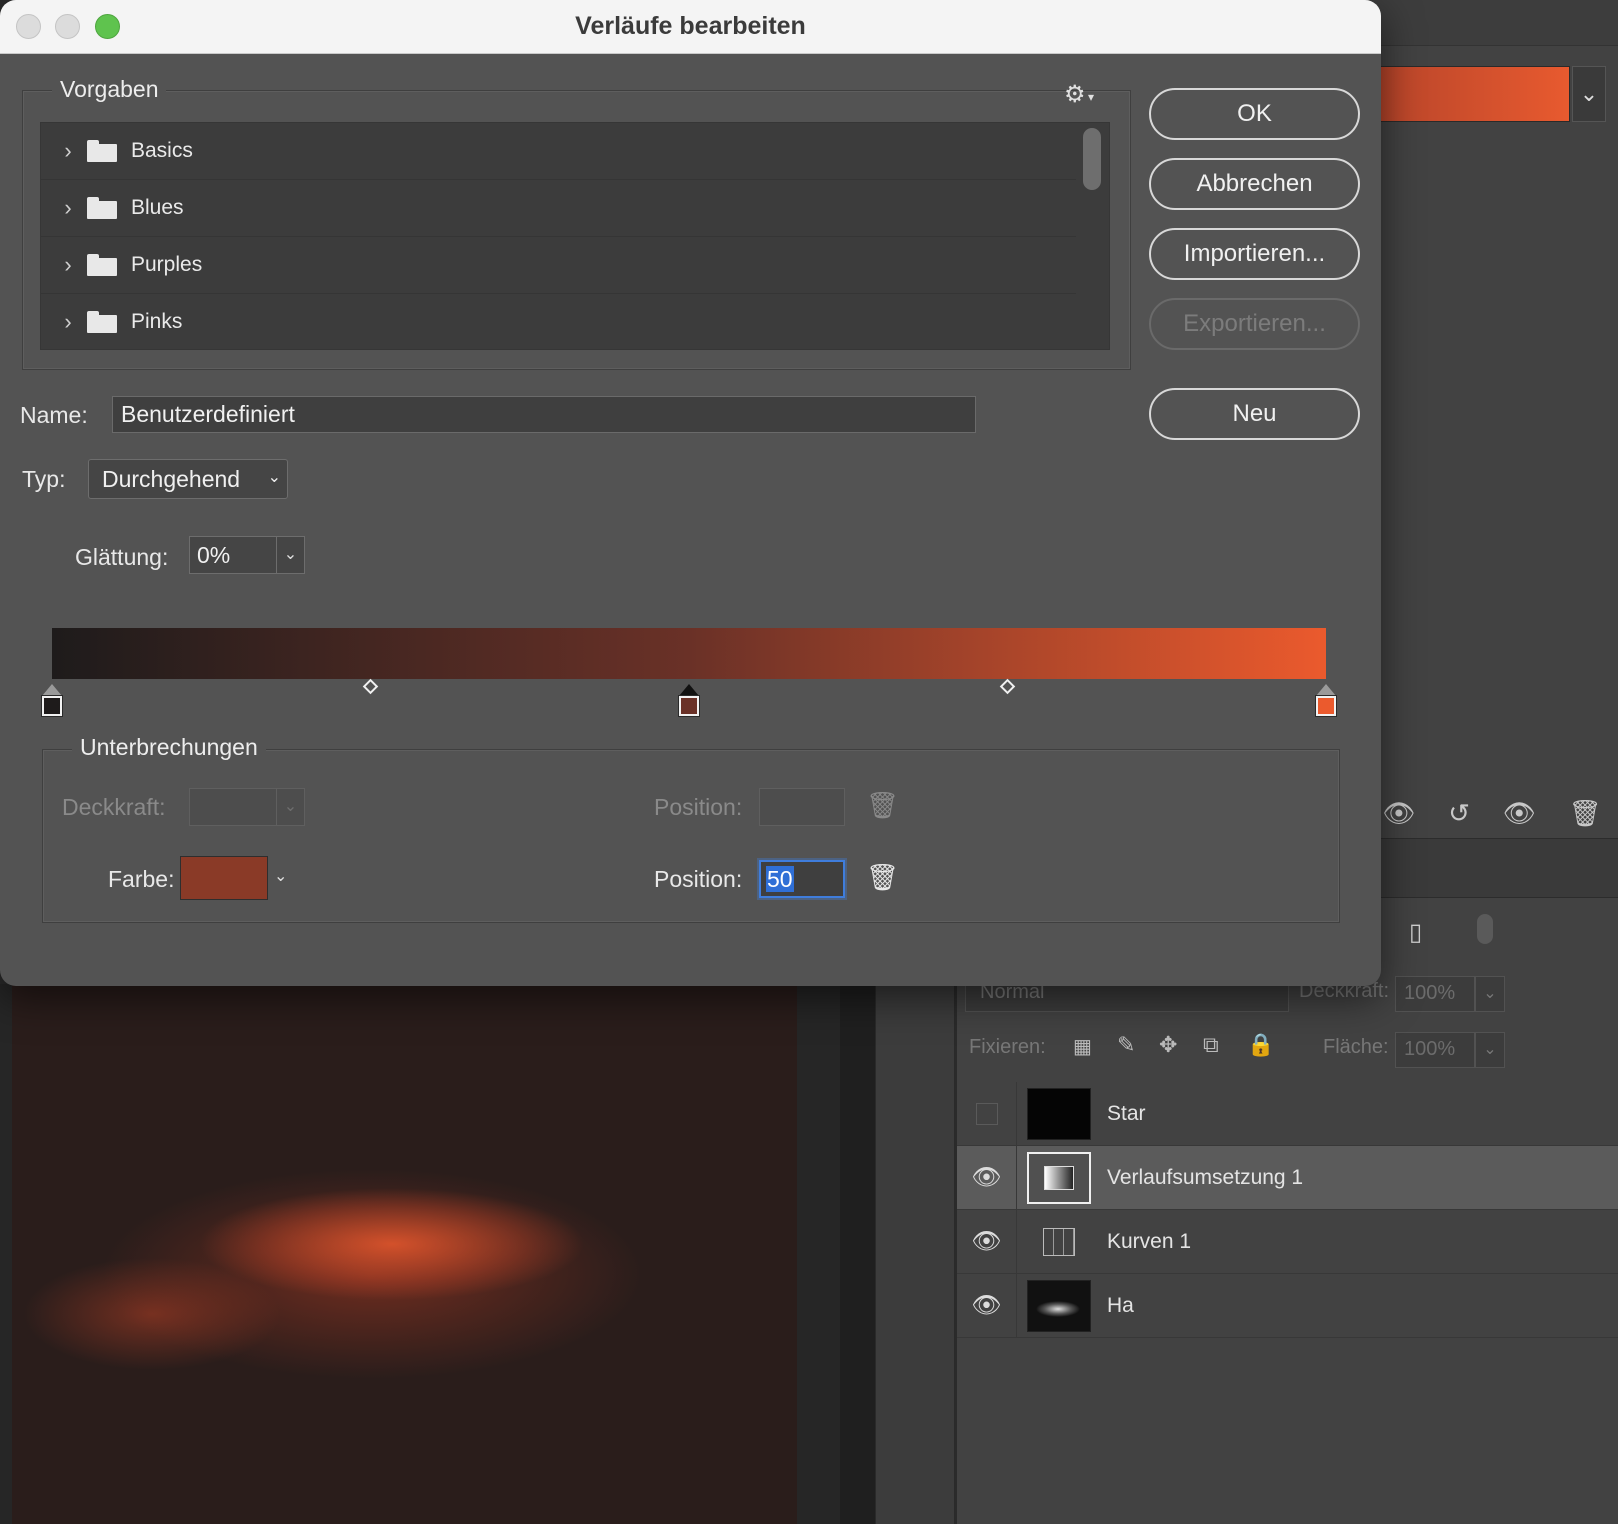 This screenshot has height=1524, width=1618. Describe the element at coordinates (1254, 414) in the screenshot. I see `new-button: Neu` at that location.